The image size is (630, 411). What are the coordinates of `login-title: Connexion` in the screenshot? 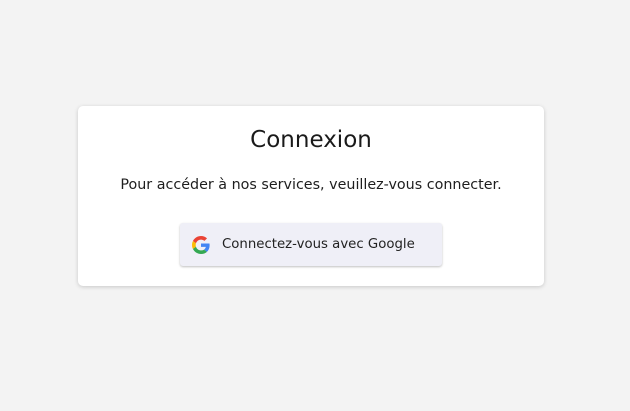 It's located at (311, 140).